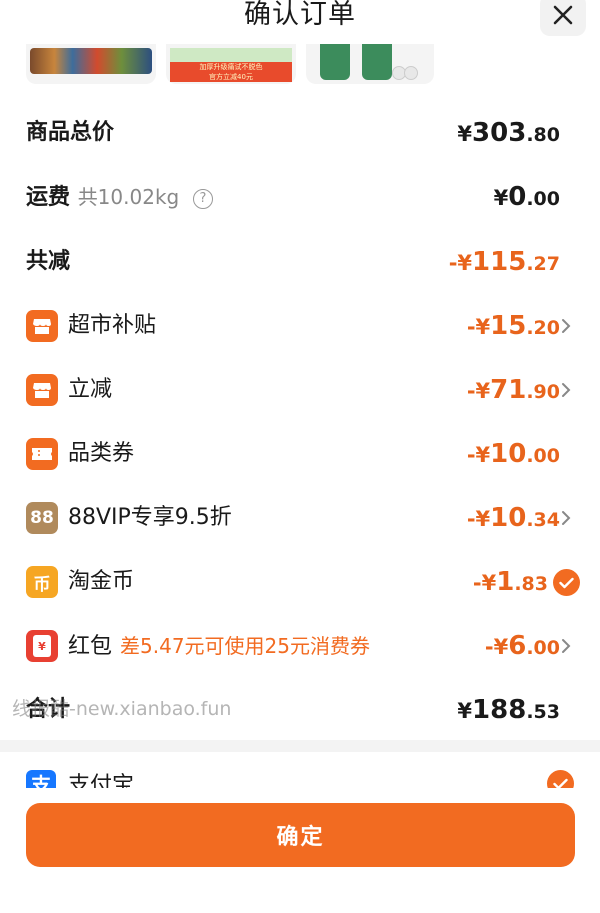 Image resolution: width=600 pixels, height=913 pixels. I want to click on discount-row-instant: 立减 -¥71.90, so click(300, 390).